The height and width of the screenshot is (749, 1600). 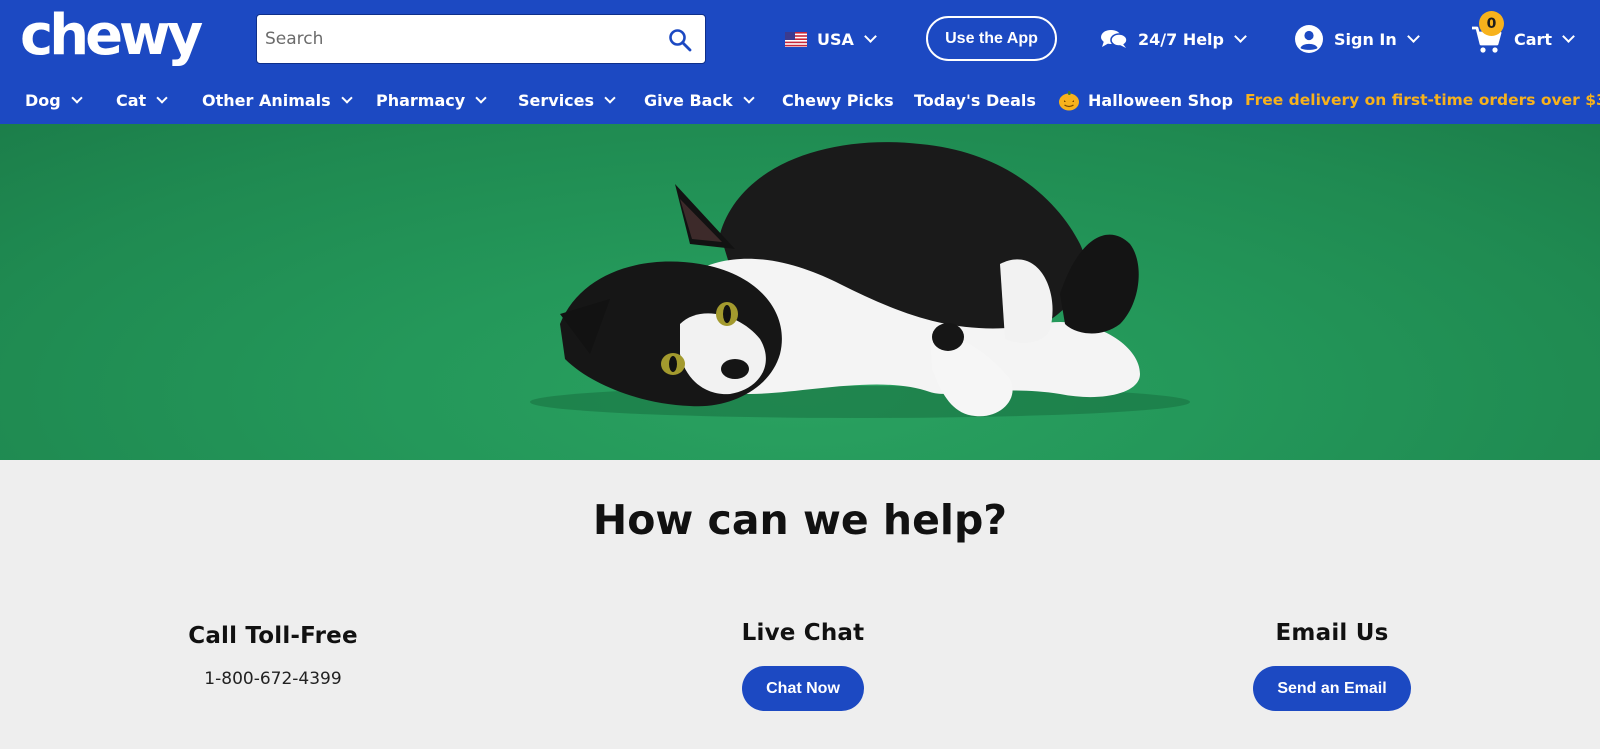 What do you see at coordinates (803, 633) in the screenshot?
I see `chat-title: Live Chat` at bounding box center [803, 633].